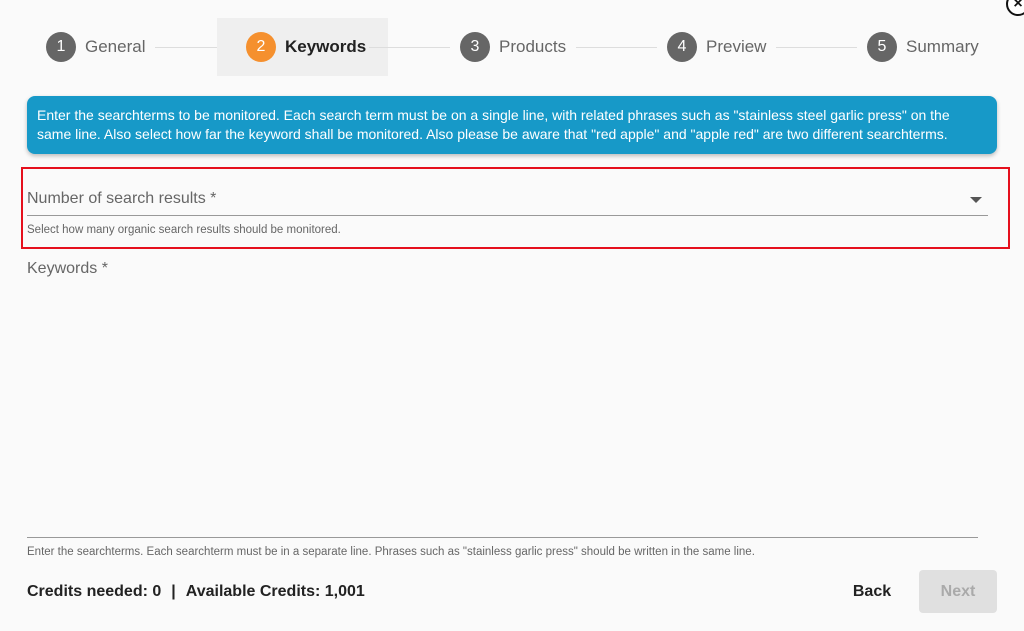 This screenshot has width=1024, height=631. I want to click on step-keywords: 2 Keywords, so click(302, 47).